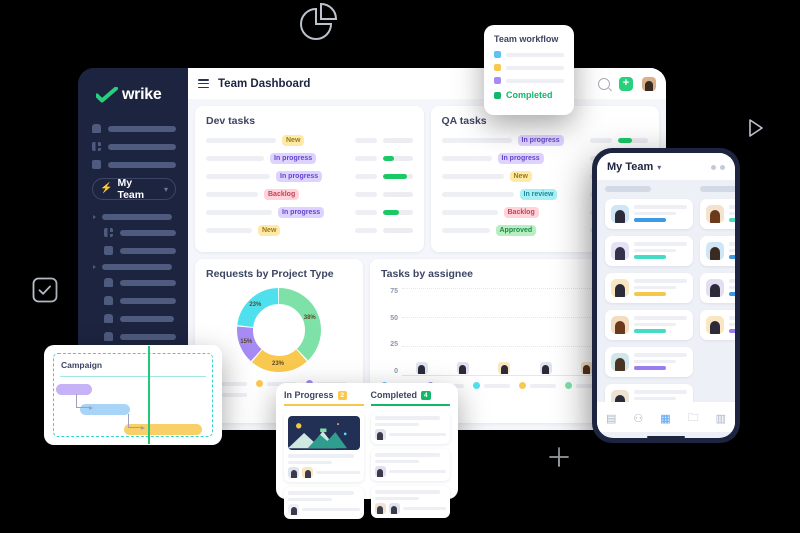 Image resolution: width=800 pixels, height=533 pixels. I want to click on hamburger-menu-icon, so click(203, 83).